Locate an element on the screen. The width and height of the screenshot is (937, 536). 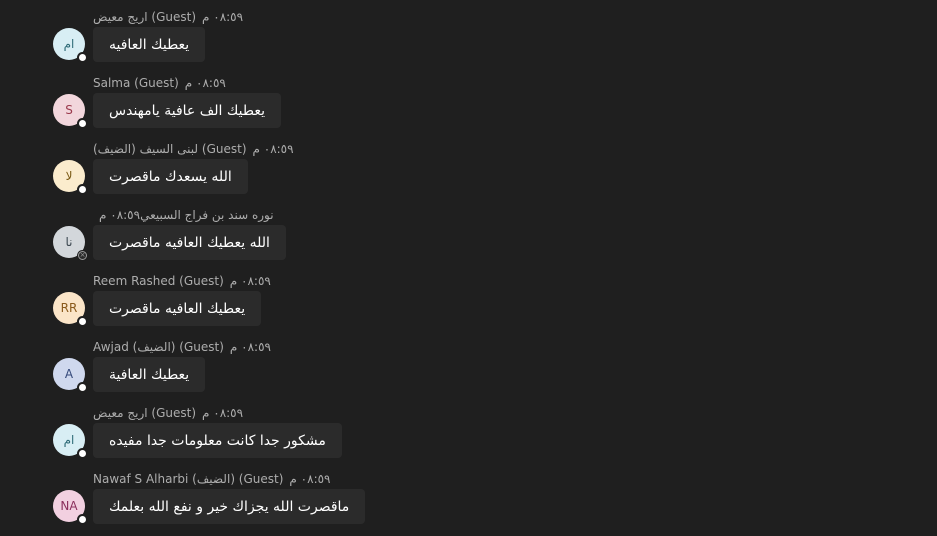
message-text: الله يسعدك ماقصرت is located at coordinates (170, 176).